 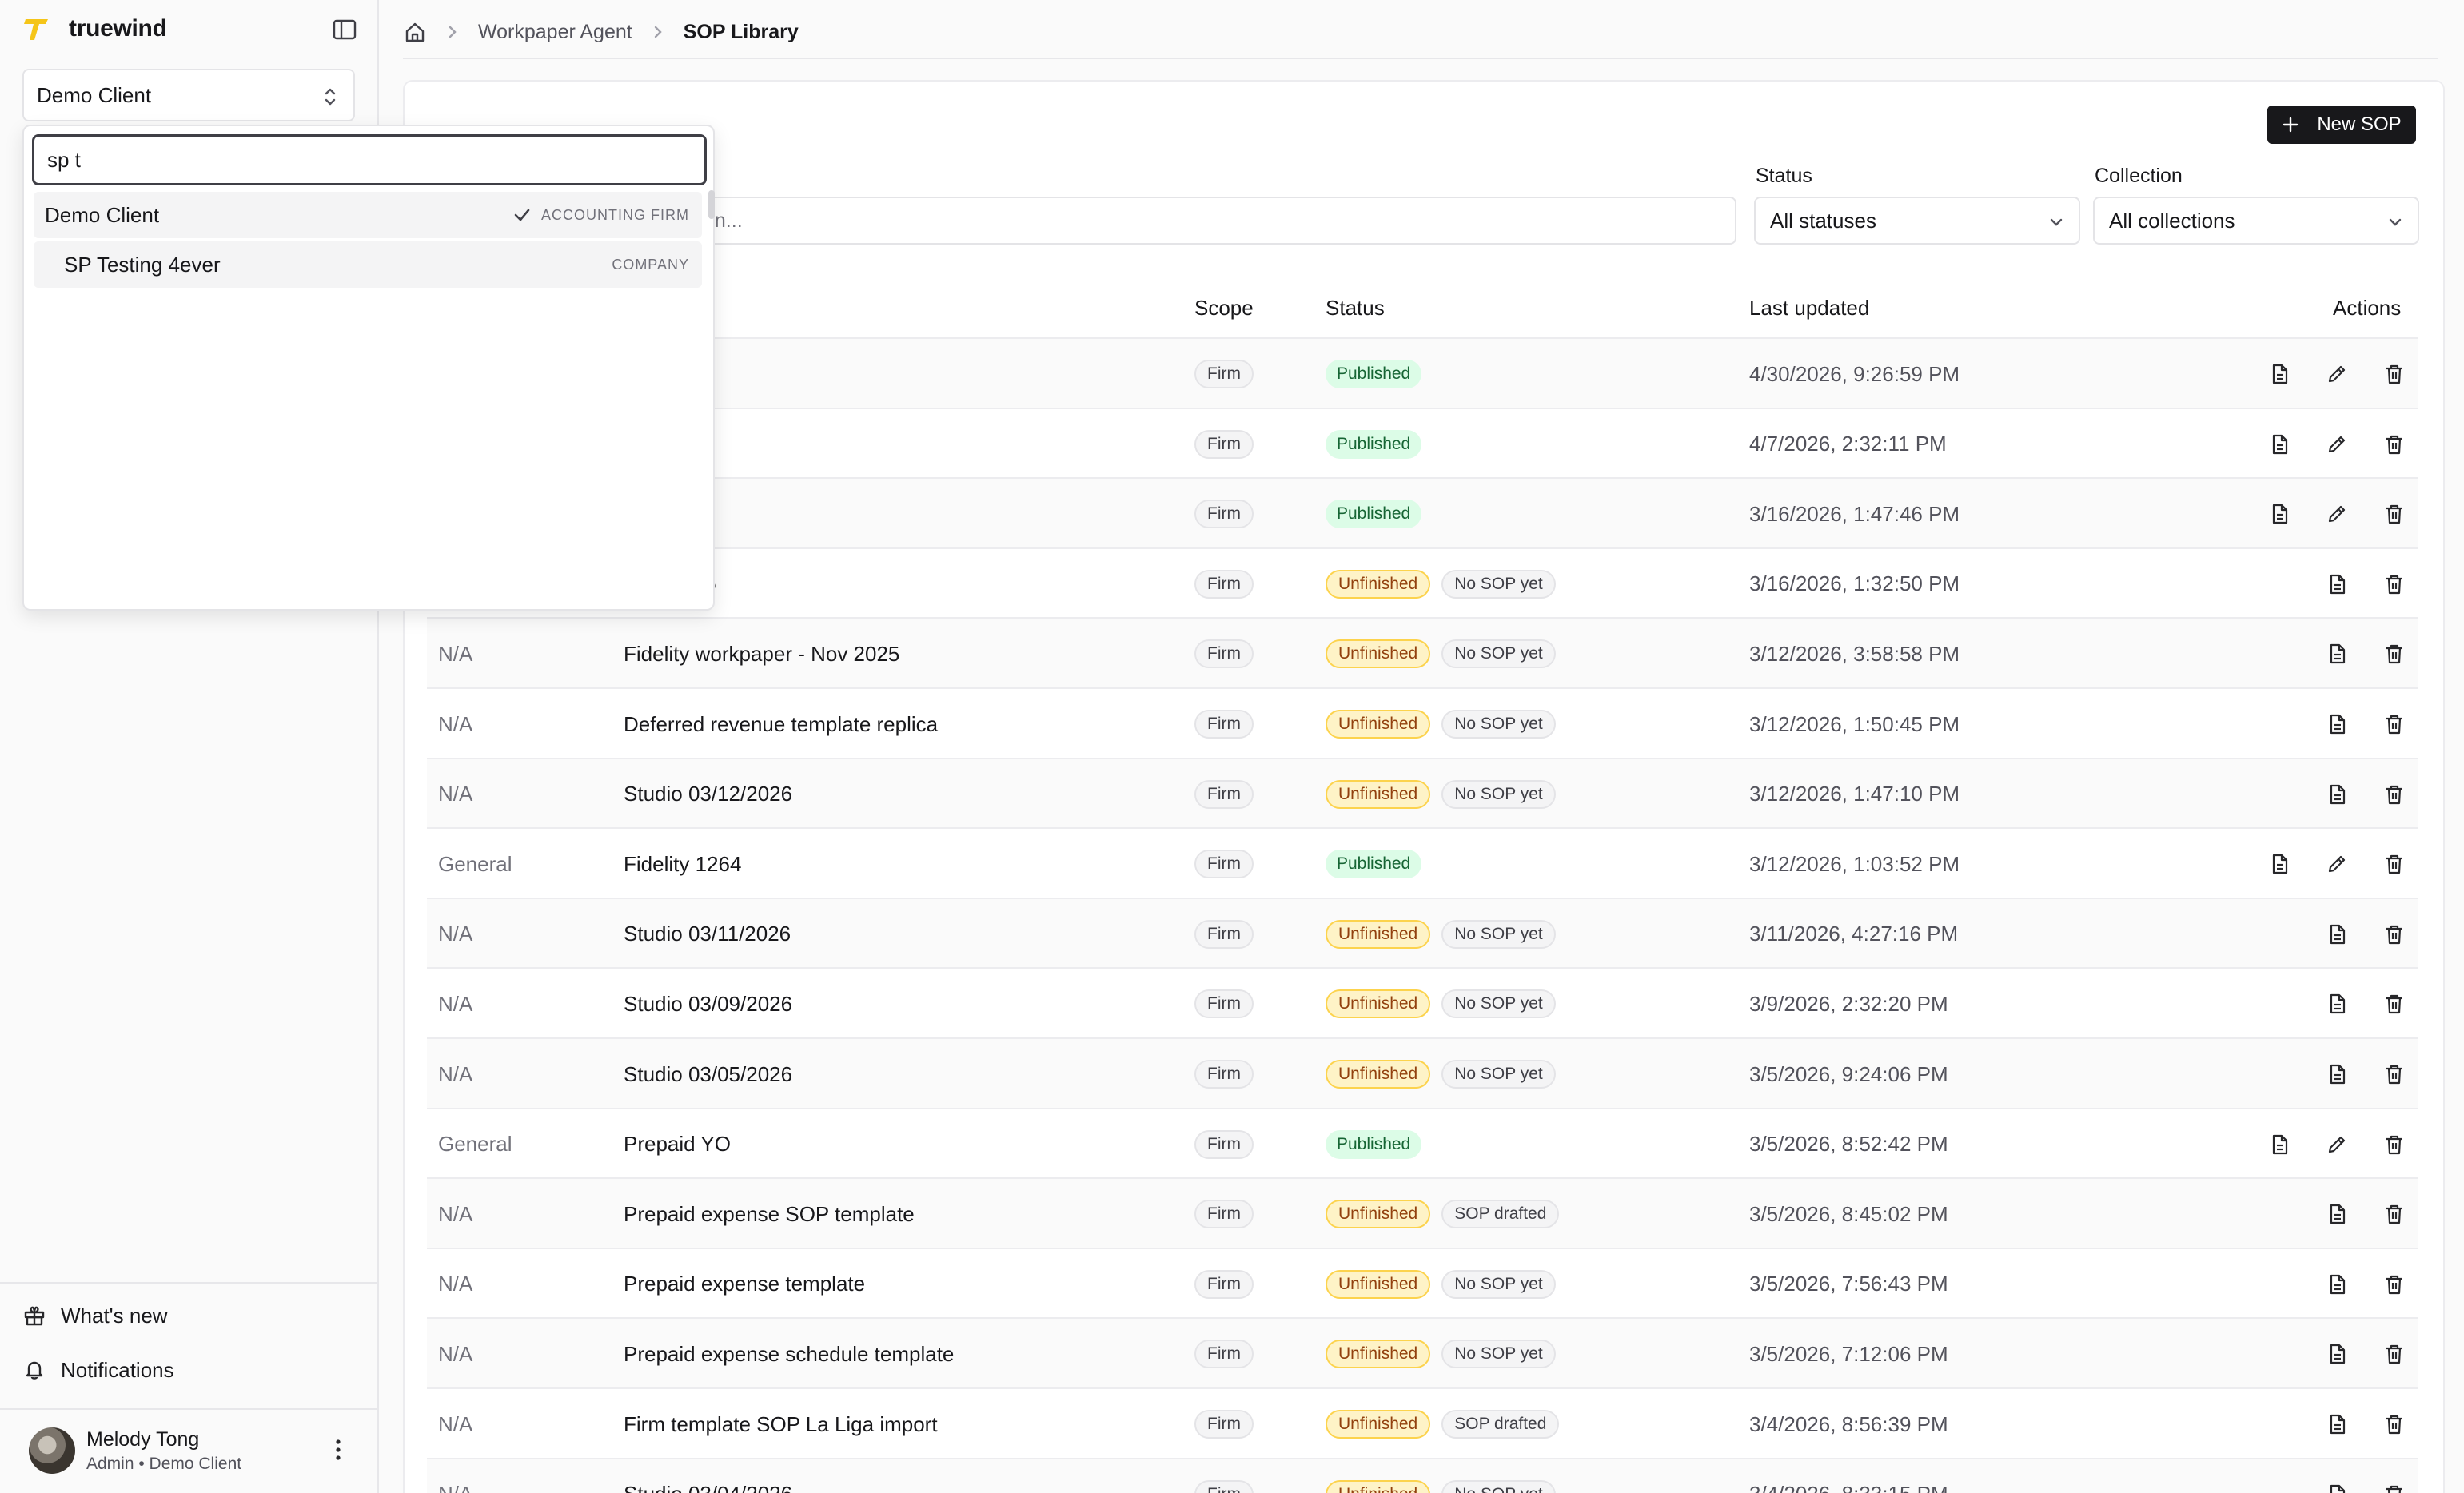 I want to click on row-name: Firm template SOP La Liga import, so click(x=781, y=1424).